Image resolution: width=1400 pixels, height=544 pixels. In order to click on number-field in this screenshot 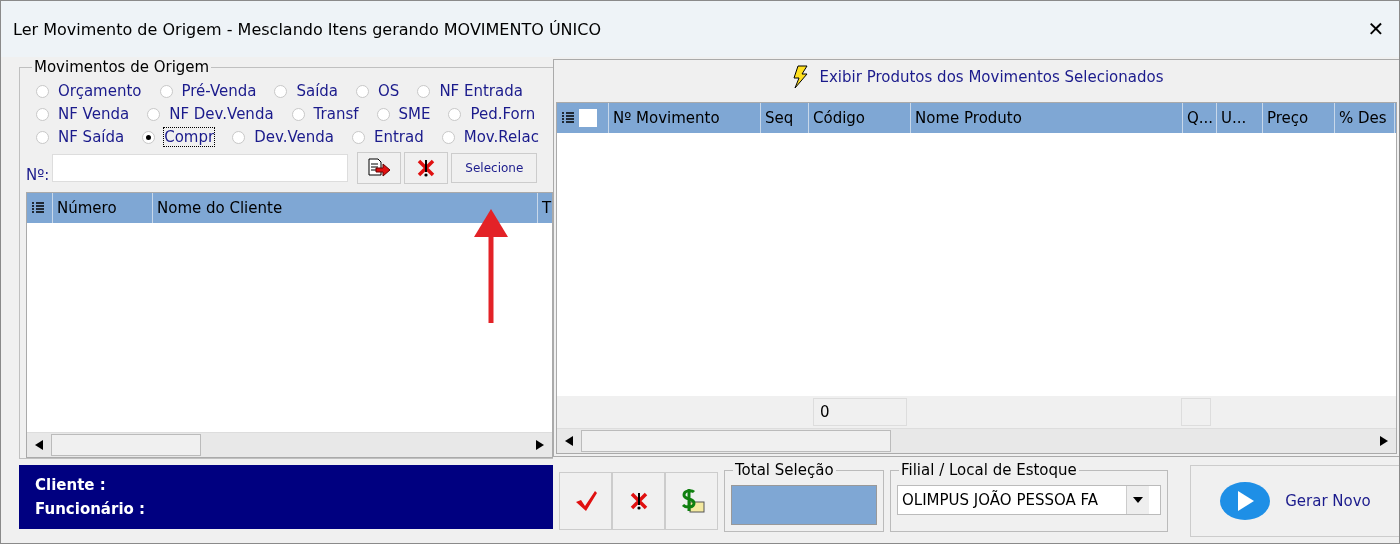, I will do `click(200, 168)`.